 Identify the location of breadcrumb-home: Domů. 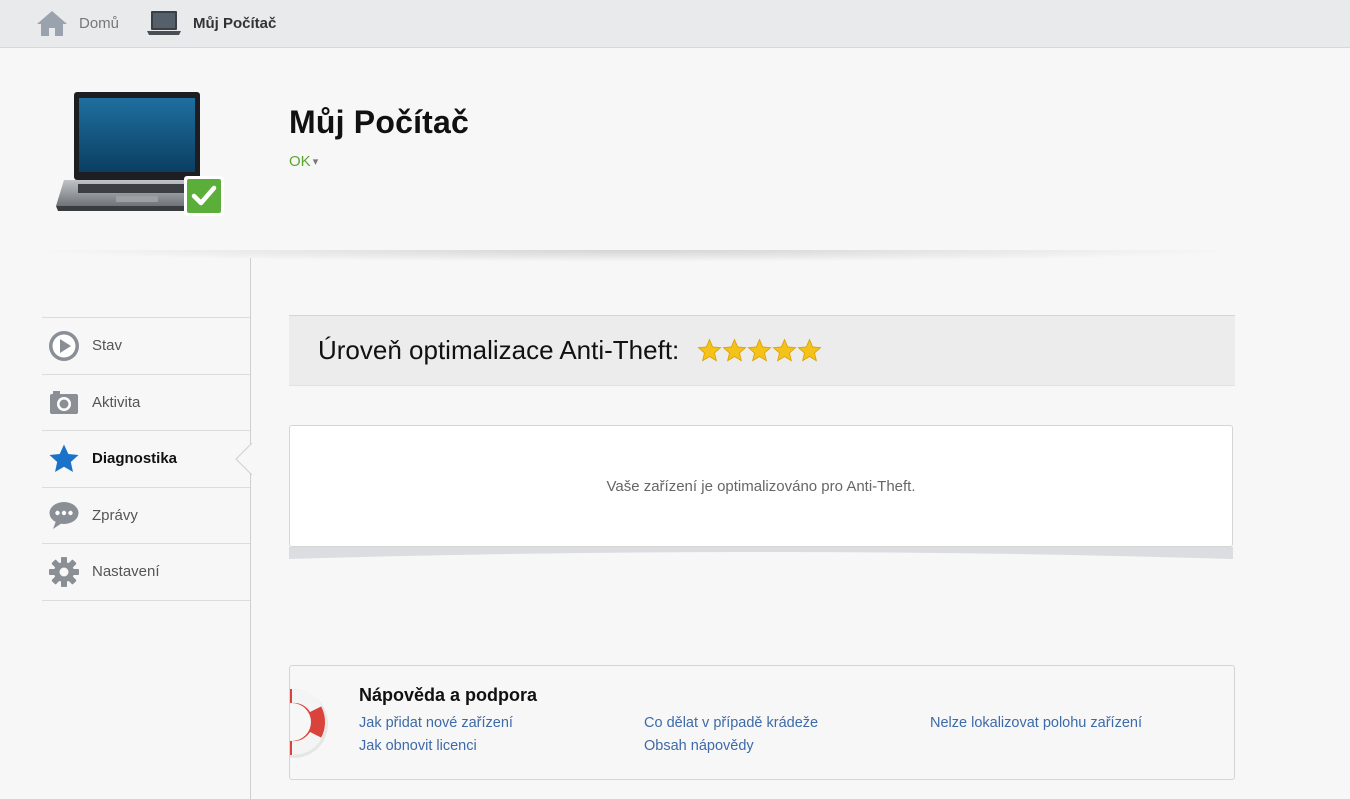
(77, 23).